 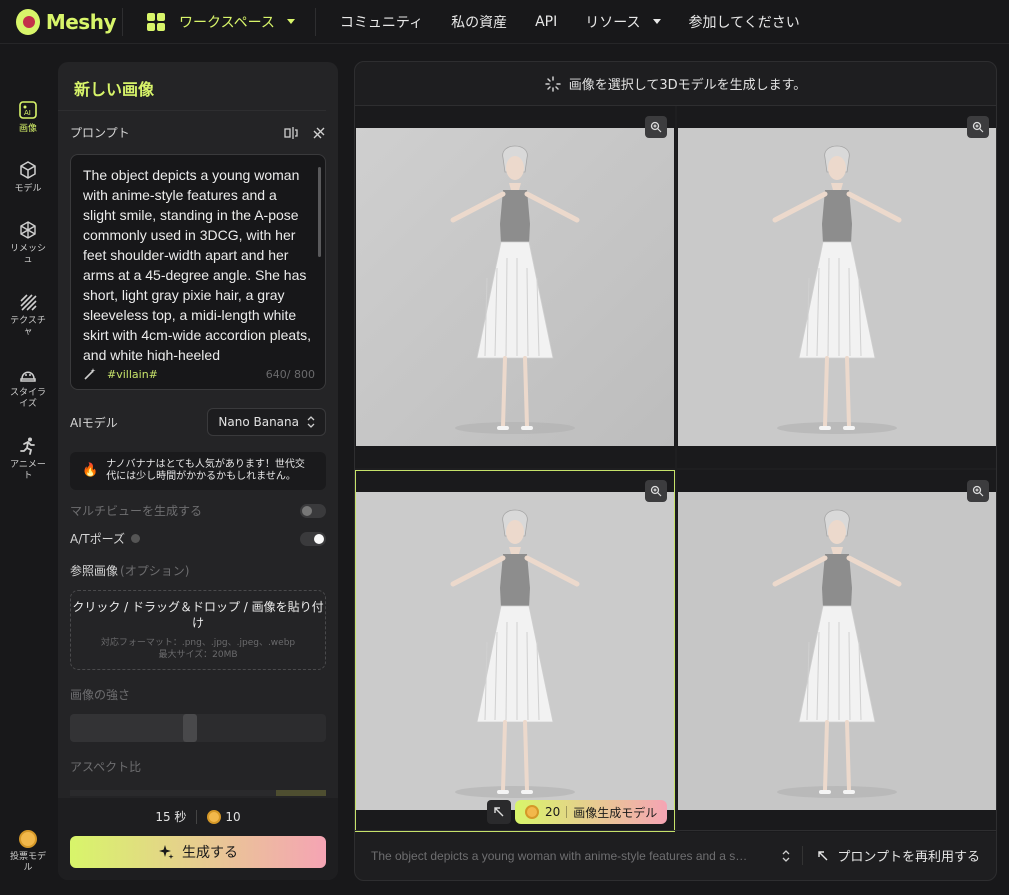 I want to click on rail-item-vote: 投票モデル, so click(x=28, y=852).